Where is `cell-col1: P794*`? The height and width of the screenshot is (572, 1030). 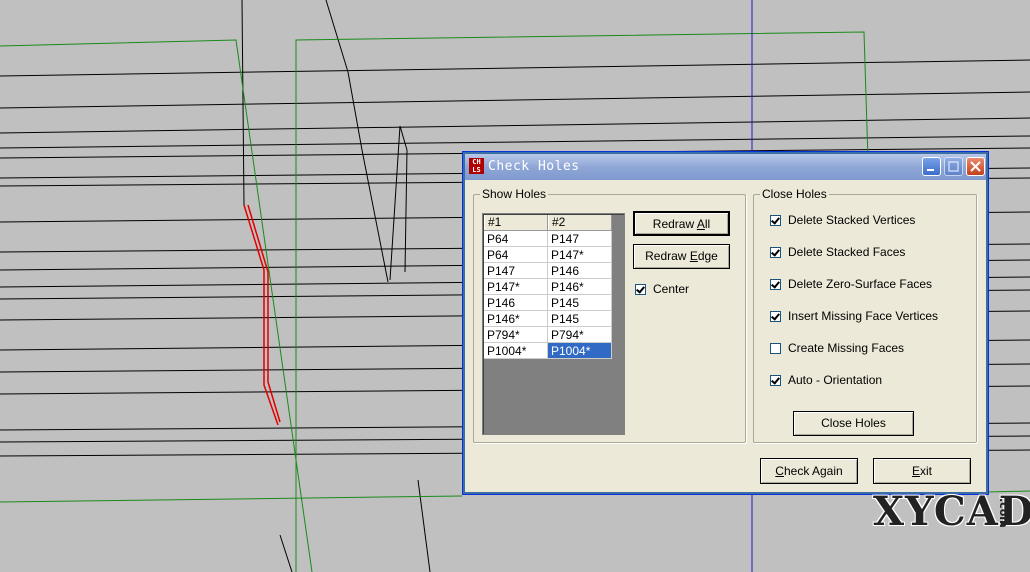
cell-col1: P794* is located at coordinates (516, 335).